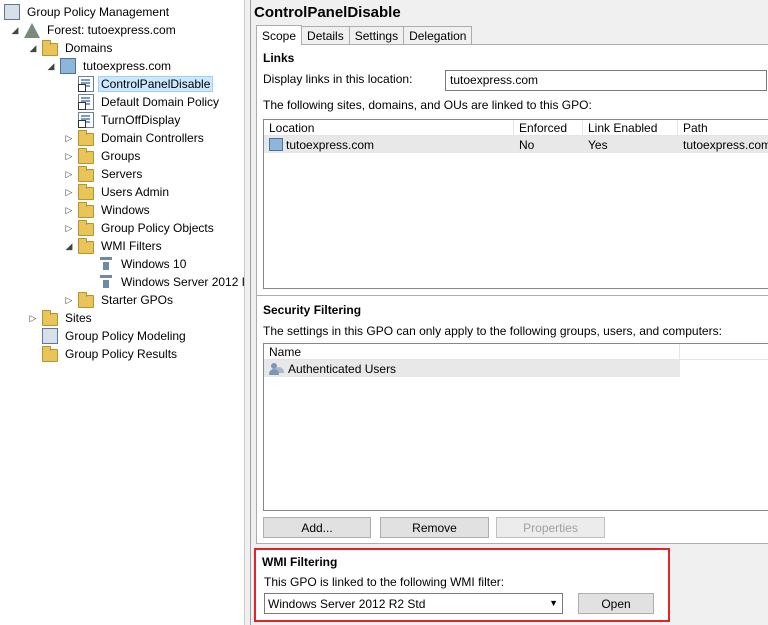 The image size is (768, 625). I want to click on links-heading: Links, so click(279, 58).